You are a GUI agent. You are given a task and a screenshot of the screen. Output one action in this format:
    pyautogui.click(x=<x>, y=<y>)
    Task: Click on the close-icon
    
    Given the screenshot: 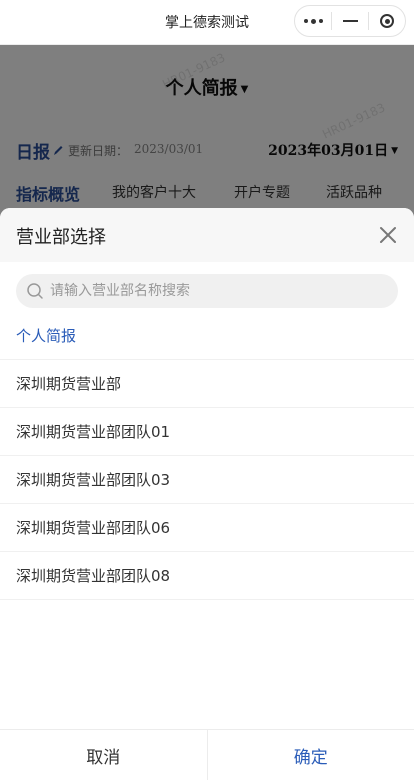 What is the action you would take?
    pyautogui.click(x=388, y=235)
    